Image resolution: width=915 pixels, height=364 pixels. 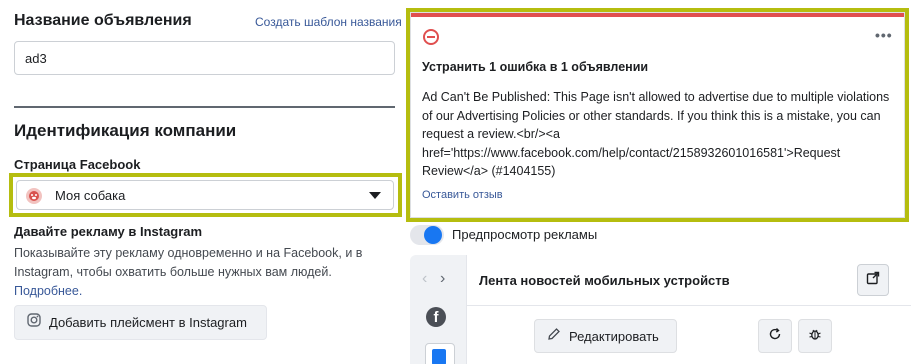 I want to click on placement-thumbnail-fill, so click(x=439, y=356).